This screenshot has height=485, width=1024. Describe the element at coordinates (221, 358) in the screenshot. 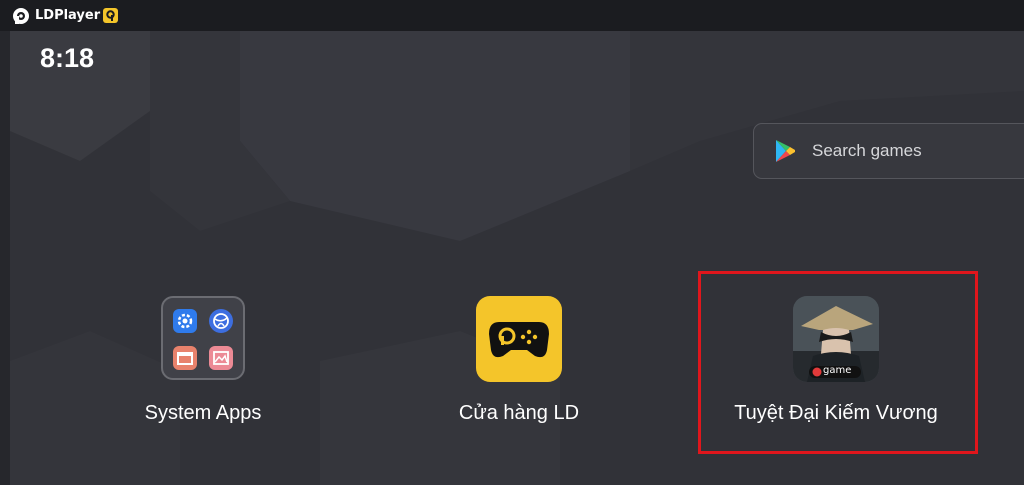

I see `gallery-icon` at that location.